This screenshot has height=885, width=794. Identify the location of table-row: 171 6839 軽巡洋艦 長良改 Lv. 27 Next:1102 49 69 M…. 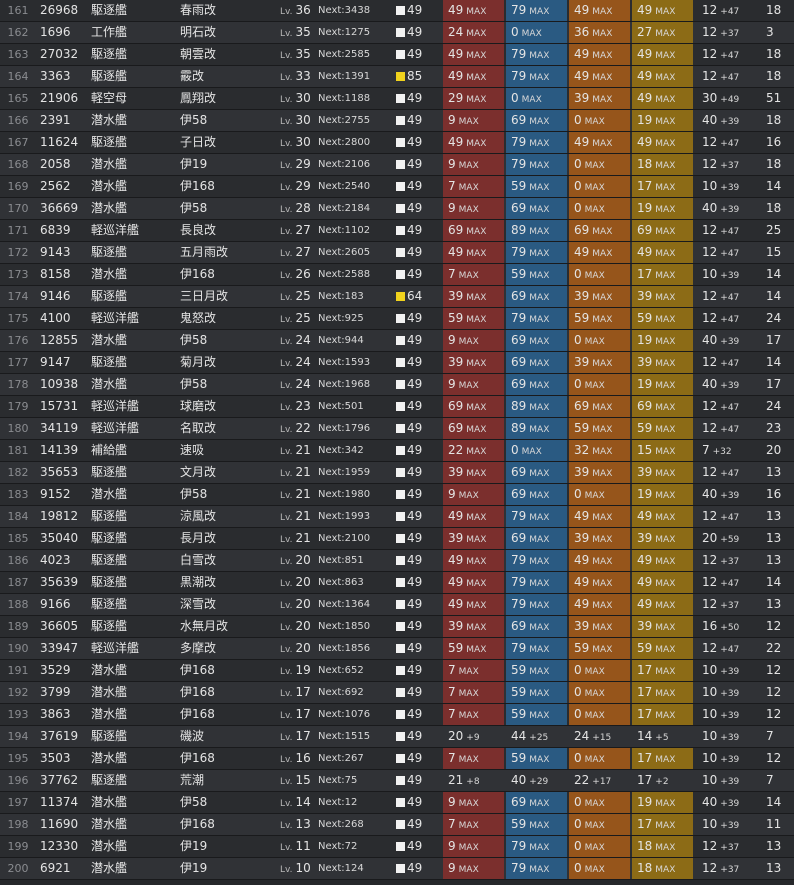
(397, 231).